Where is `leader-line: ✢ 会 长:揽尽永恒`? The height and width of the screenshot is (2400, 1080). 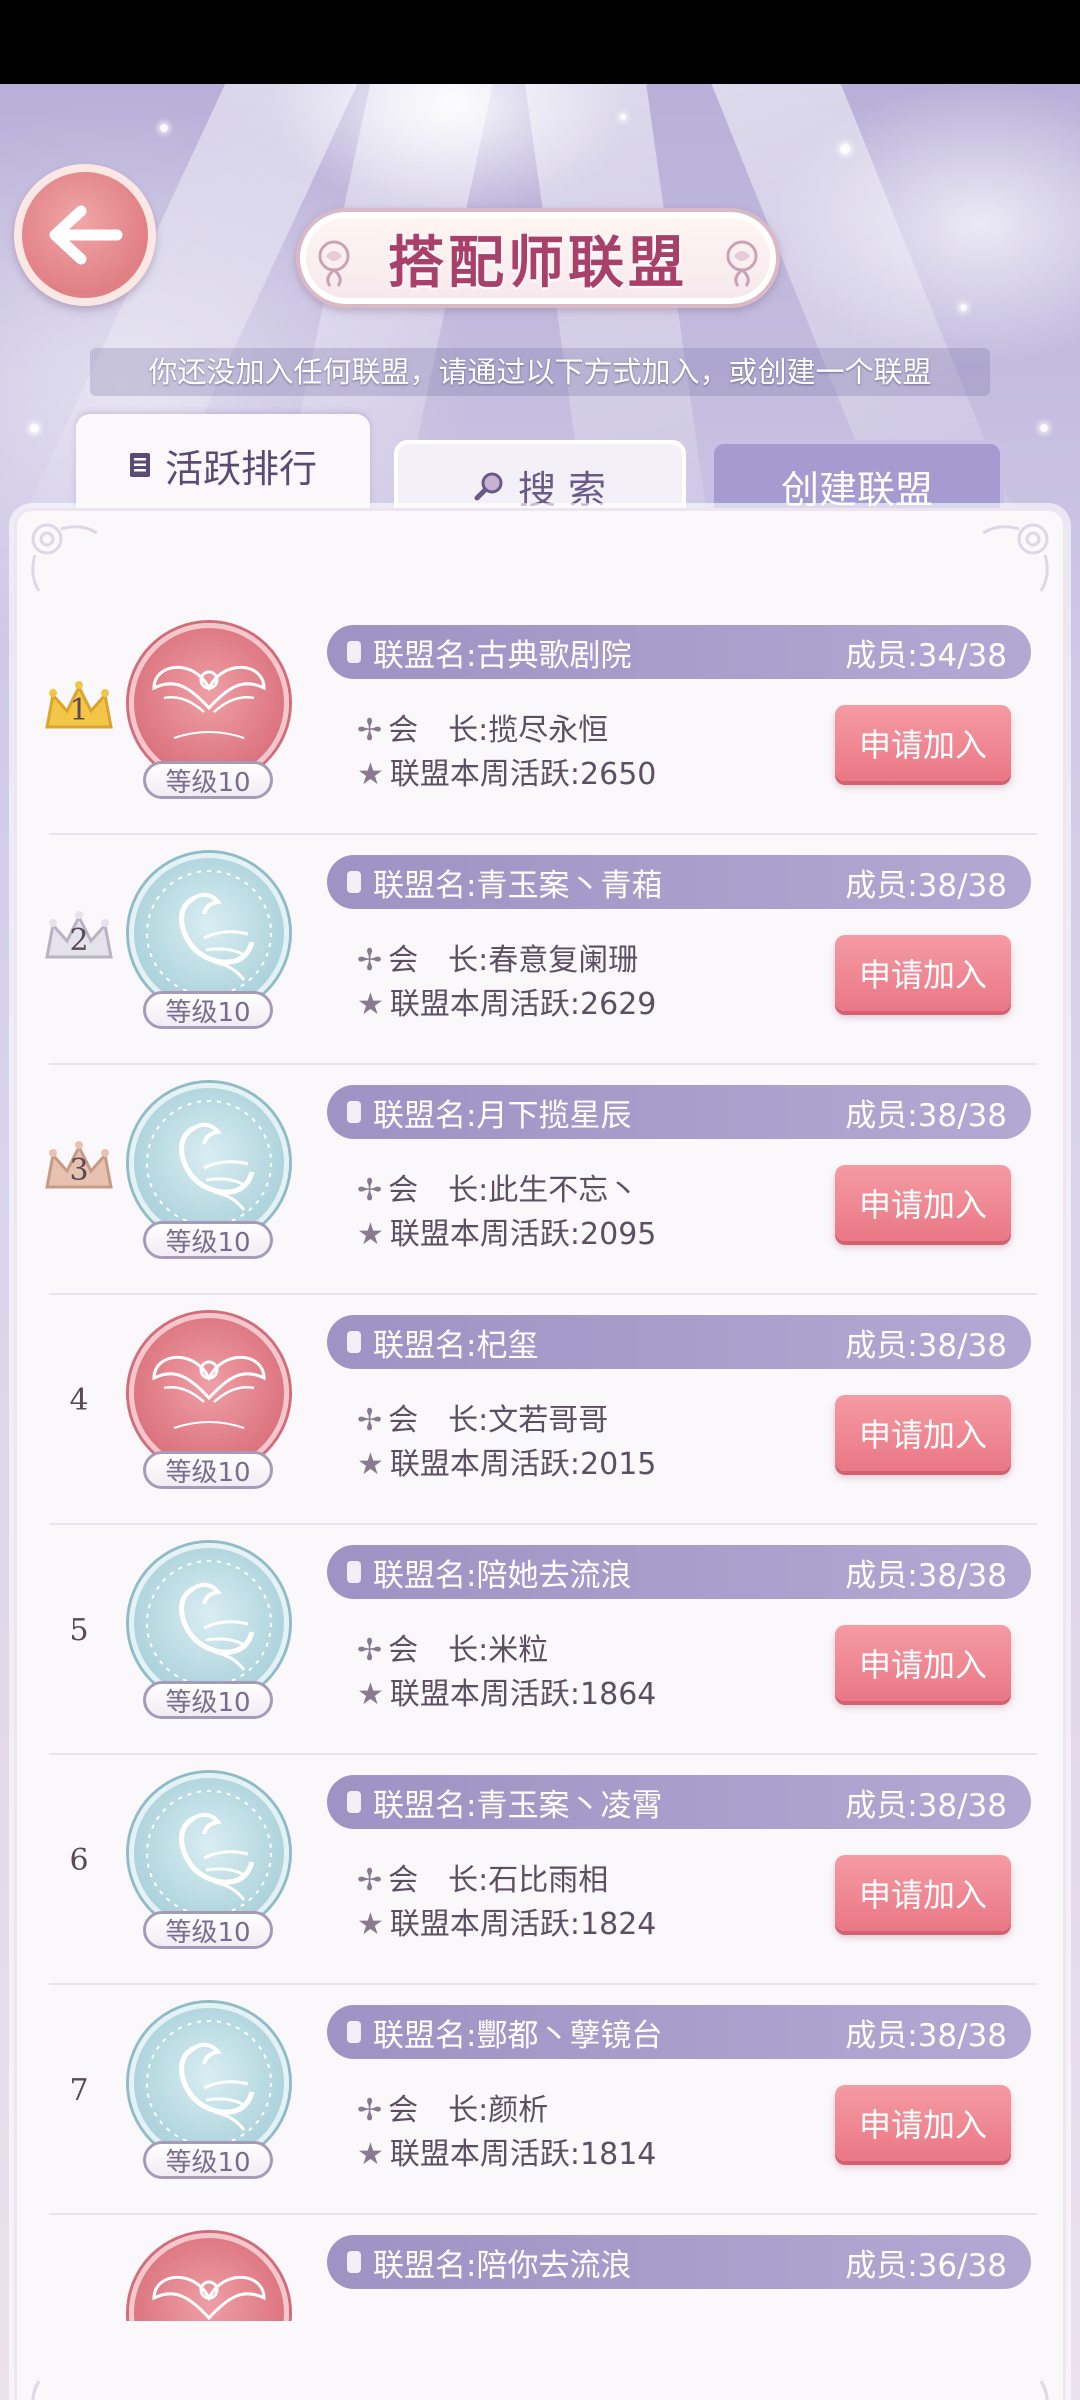
leader-line: ✢ 会 长:揽尽永恒 is located at coordinates (482, 727).